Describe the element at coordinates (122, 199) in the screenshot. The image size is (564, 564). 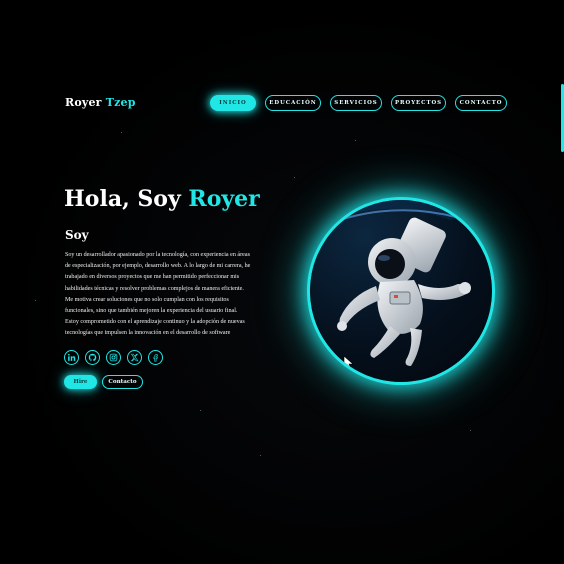
I see `hero-greeting: Hola, Soy` at that location.